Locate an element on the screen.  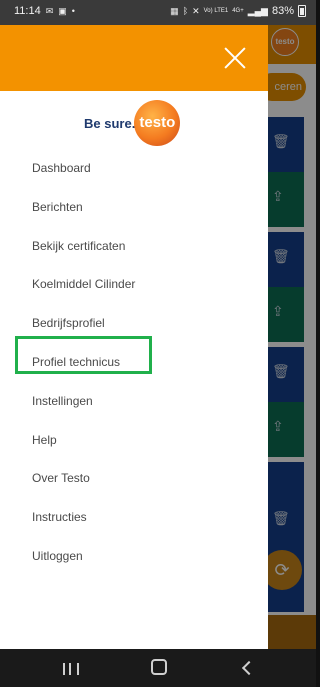
status-bar-left: 11:14 ✉ ▣ • is located at coordinates (44, 11).